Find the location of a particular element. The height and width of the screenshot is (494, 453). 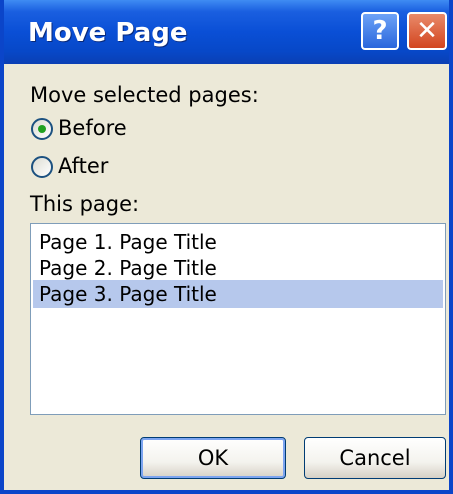

move-selected-pages-label: Move selected pages: is located at coordinates (144, 95).